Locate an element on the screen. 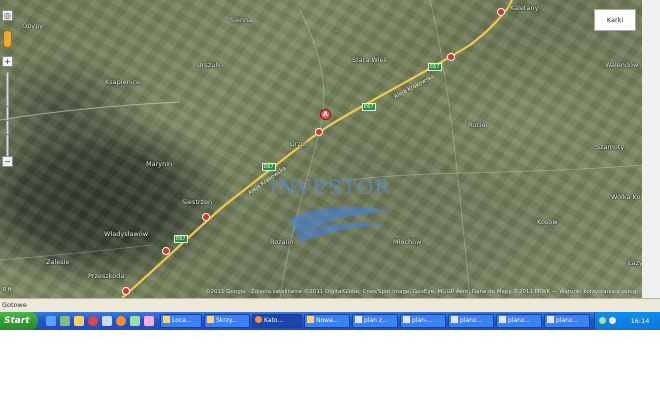  folder-icon is located at coordinates (310, 319).